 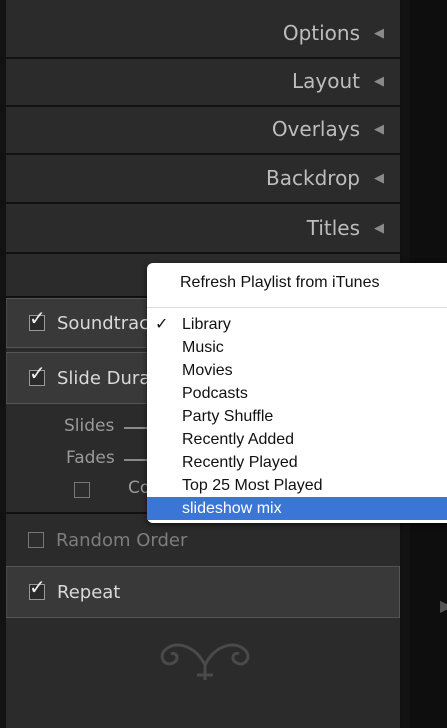 I want to click on menu-item-label: Refresh Playlist from iTunes, so click(x=280, y=282).